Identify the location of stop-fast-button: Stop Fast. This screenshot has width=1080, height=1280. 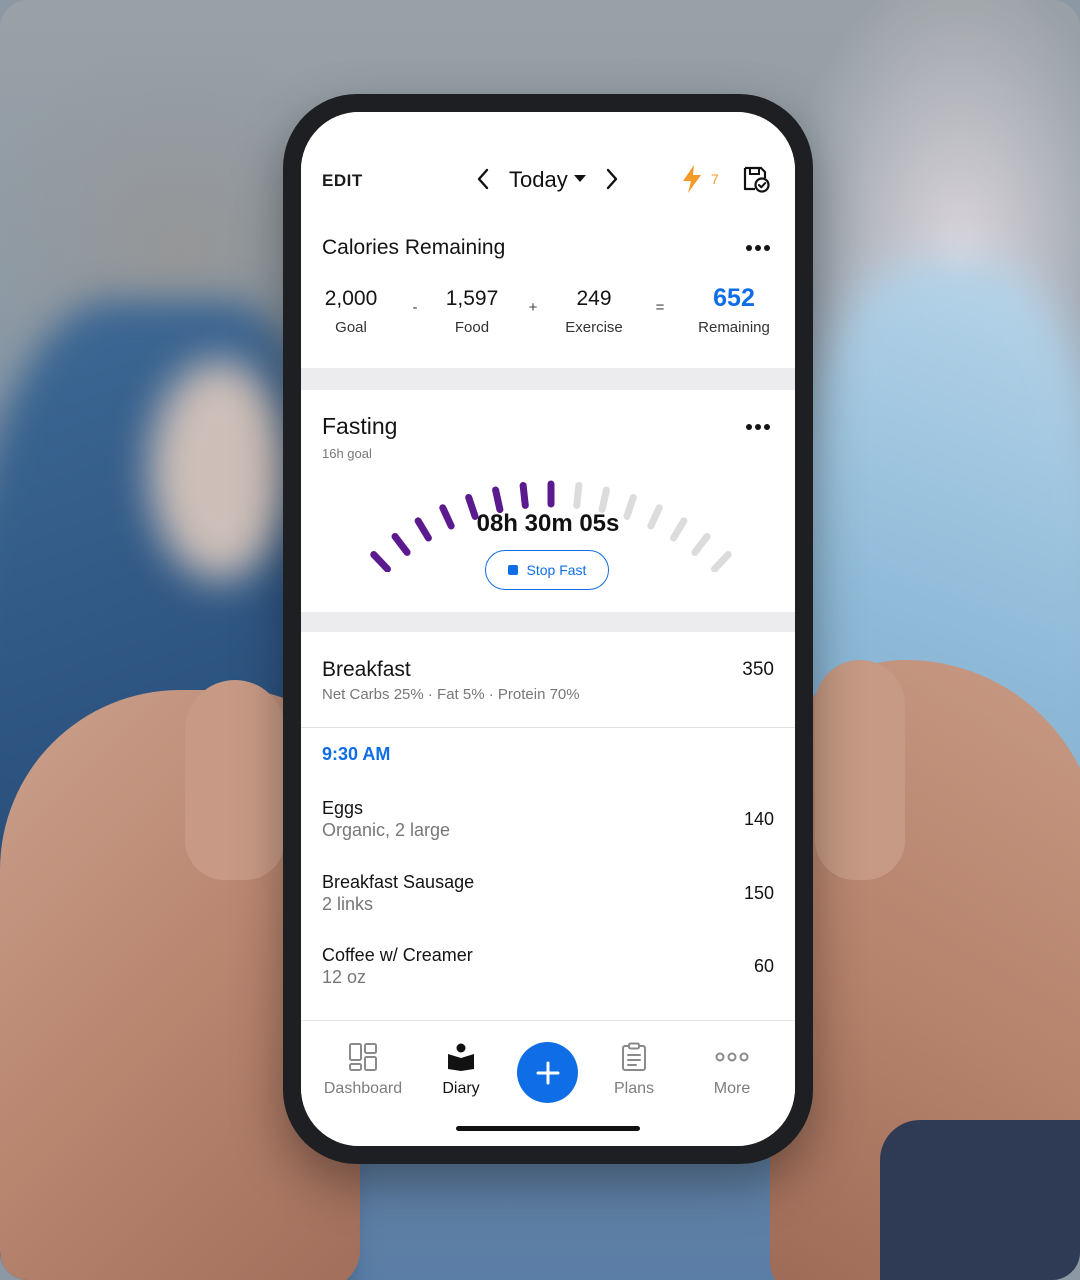
(547, 570).